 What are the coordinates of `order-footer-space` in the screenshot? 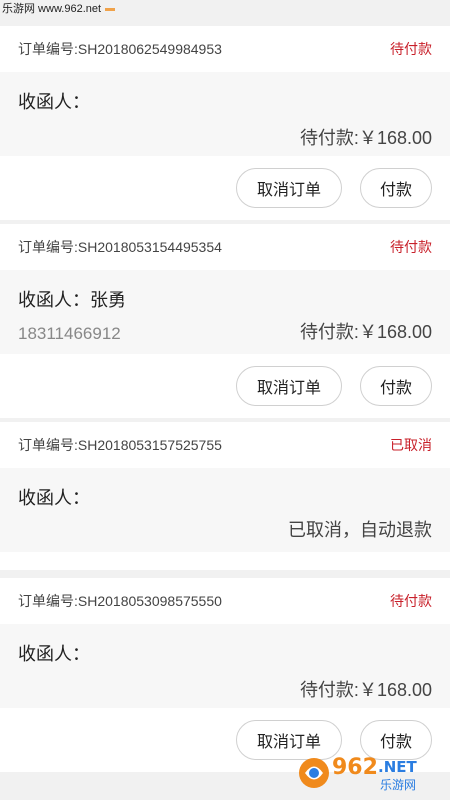 It's located at (225, 561).